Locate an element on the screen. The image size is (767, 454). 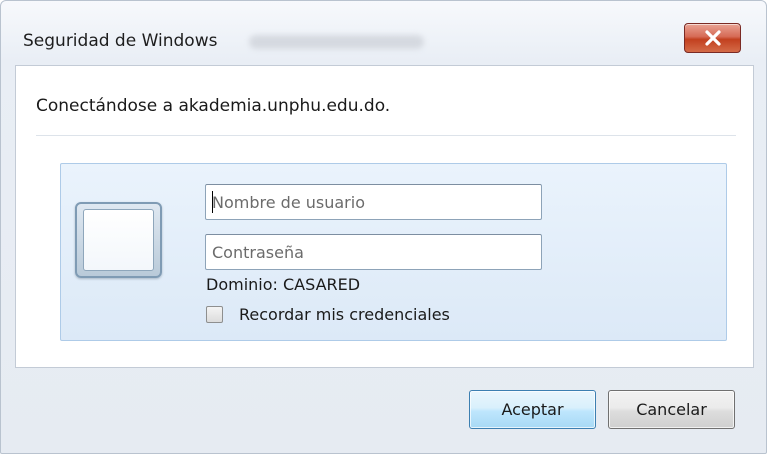
title-bar: Seguridad de Windows is located at coordinates (383, 32).